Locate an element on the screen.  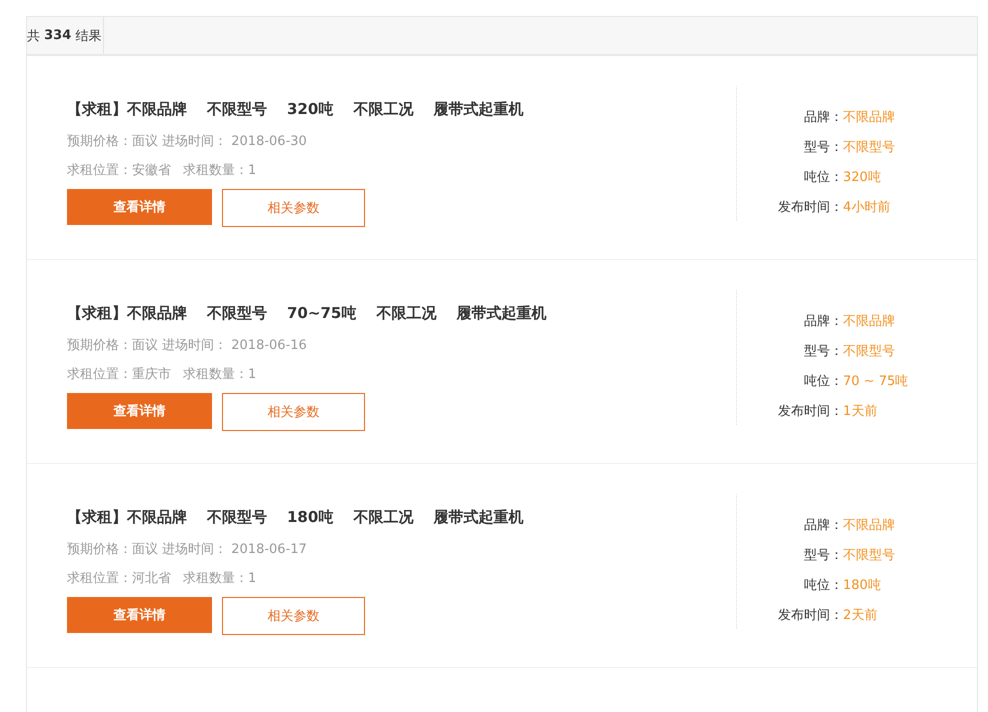
price-date-text: 预期价格：面议 进场时间： 2018-06-17 is located at coordinates (187, 550).